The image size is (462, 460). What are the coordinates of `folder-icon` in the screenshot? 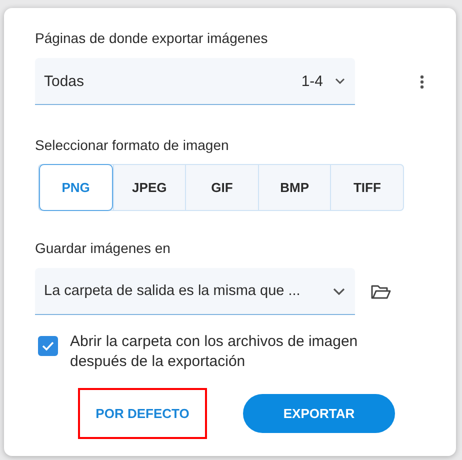 It's located at (381, 291).